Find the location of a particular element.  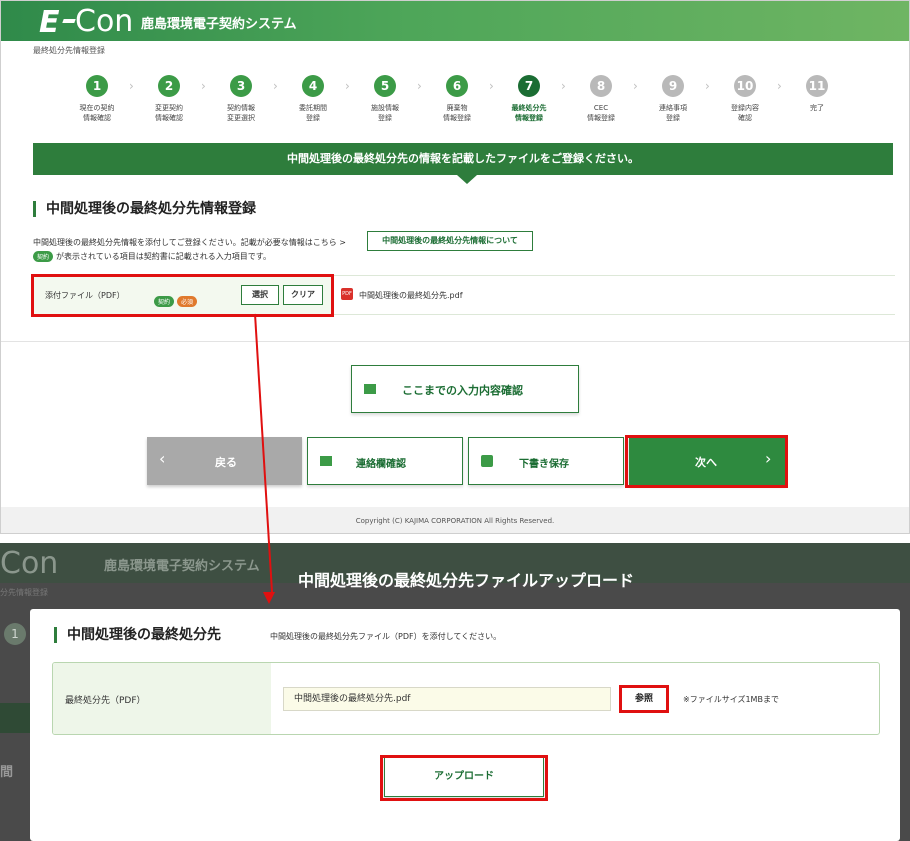

banner-pointer is located at coordinates (467, 179).